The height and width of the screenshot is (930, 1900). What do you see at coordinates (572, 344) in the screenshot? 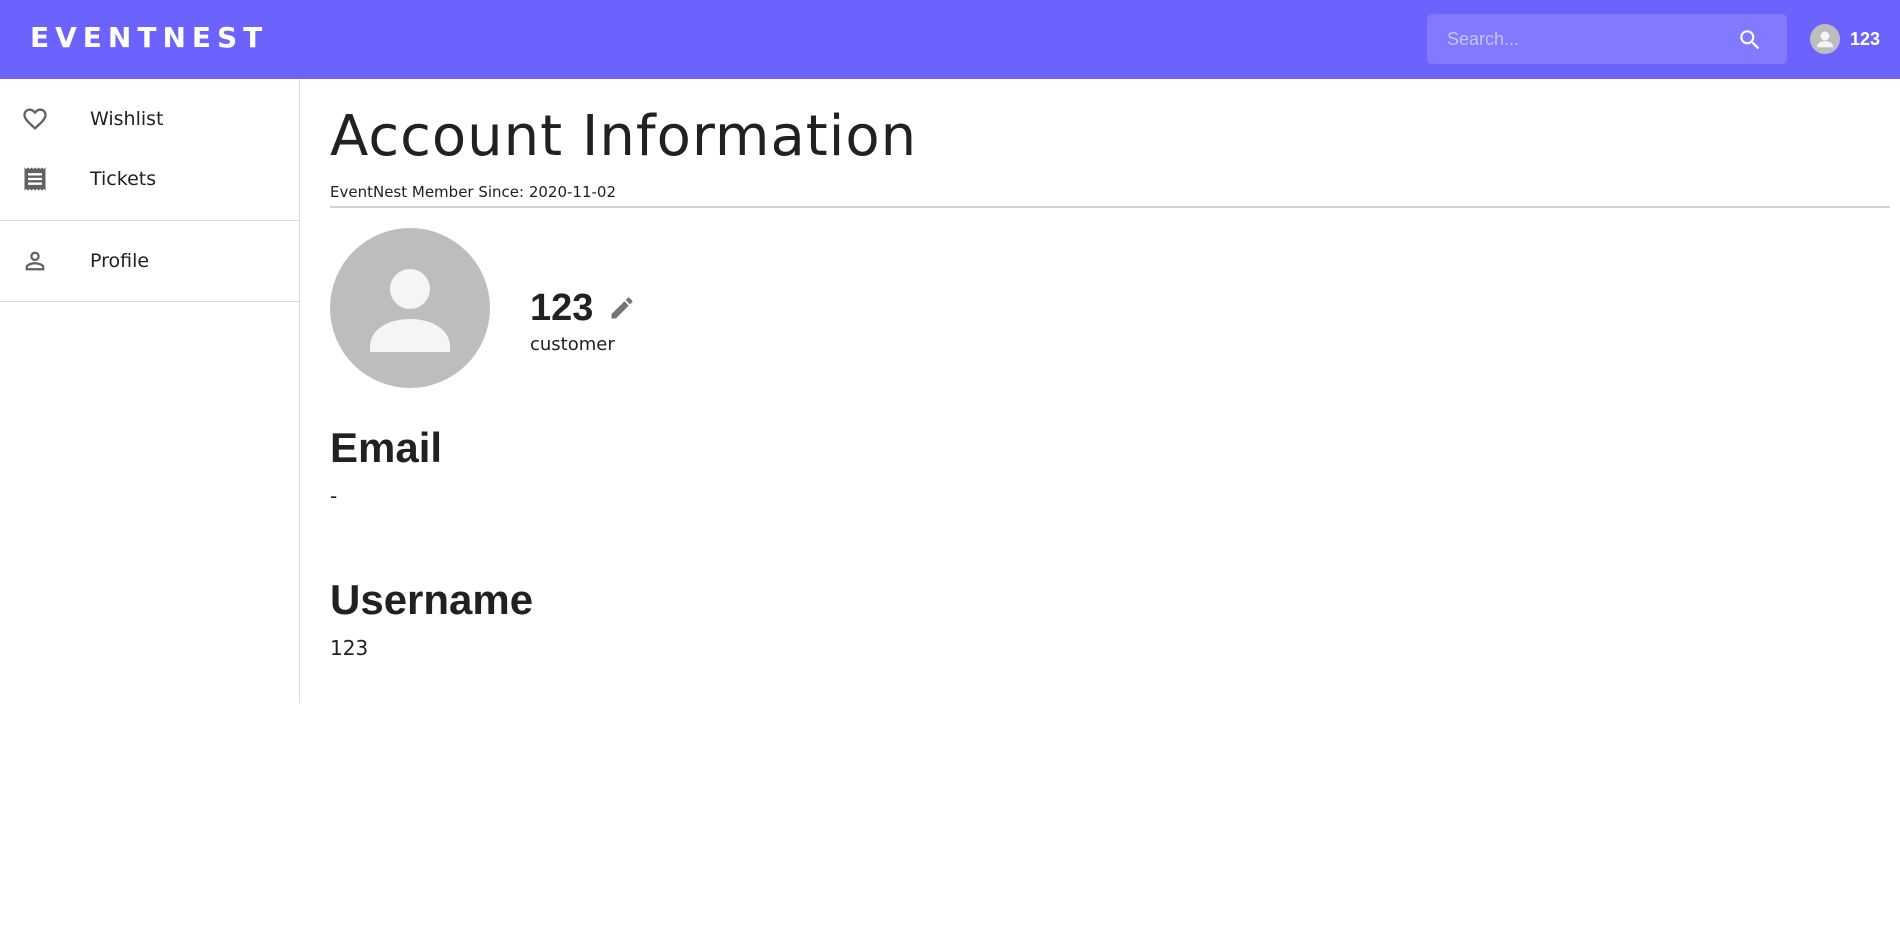
I see `profile-role: customer` at bounding box center [572, 344].